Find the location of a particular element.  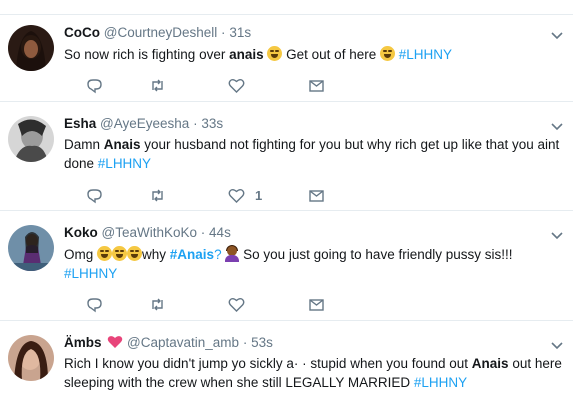

timestamp: 33s is located at coordinates (212, 123).